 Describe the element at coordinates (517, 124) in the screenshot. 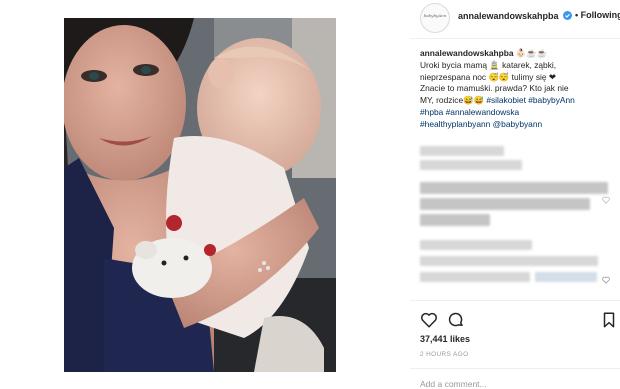

I see `mention-babybyann: @babybyann` at that location.